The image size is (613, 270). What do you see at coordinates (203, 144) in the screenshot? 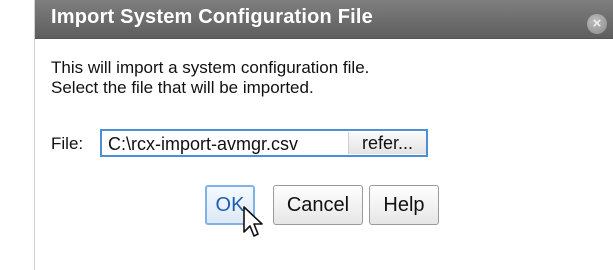
I see `file-path-value: C:\rcx-import-avmgr.csv` at bounding box center [203, 144].